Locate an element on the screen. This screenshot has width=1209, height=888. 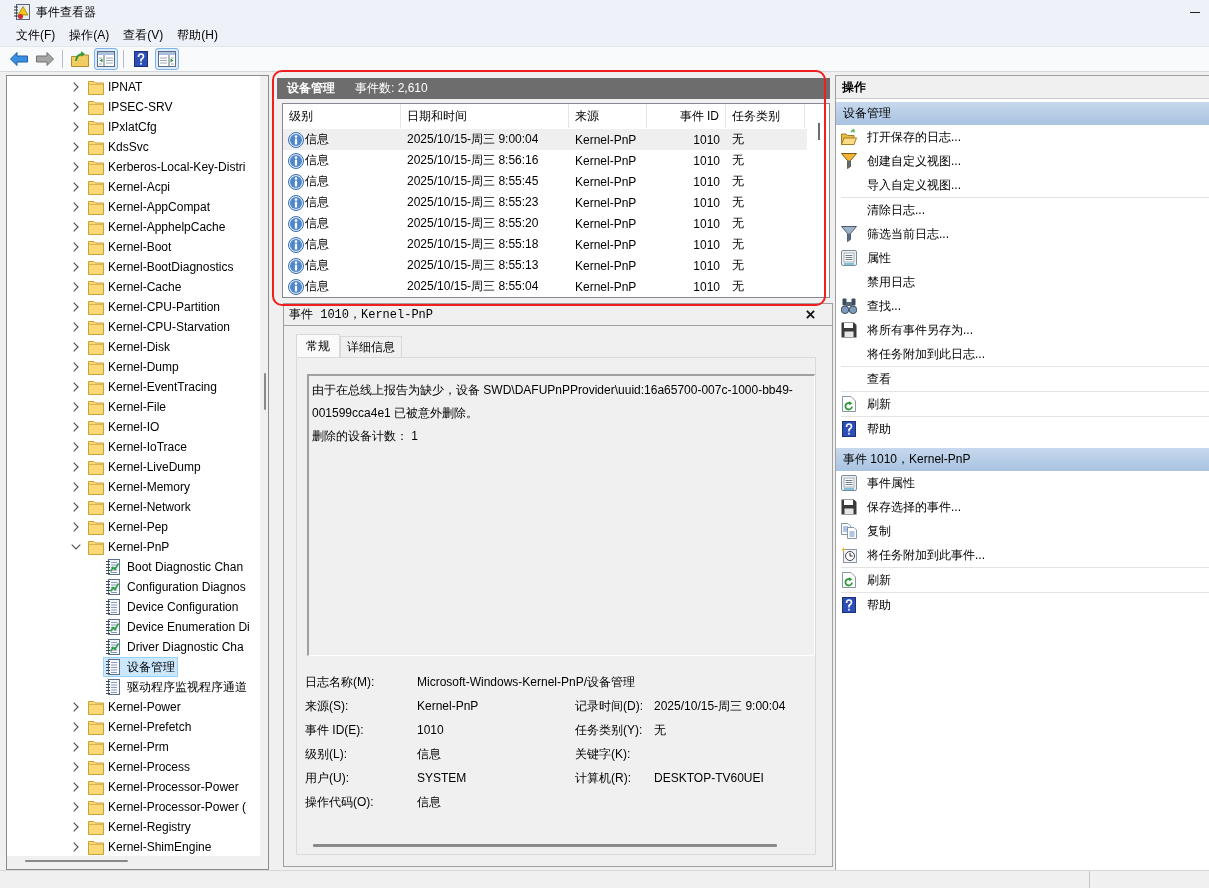
tree-item: Kernel-Prefetch is located at coordinates (140, 727).